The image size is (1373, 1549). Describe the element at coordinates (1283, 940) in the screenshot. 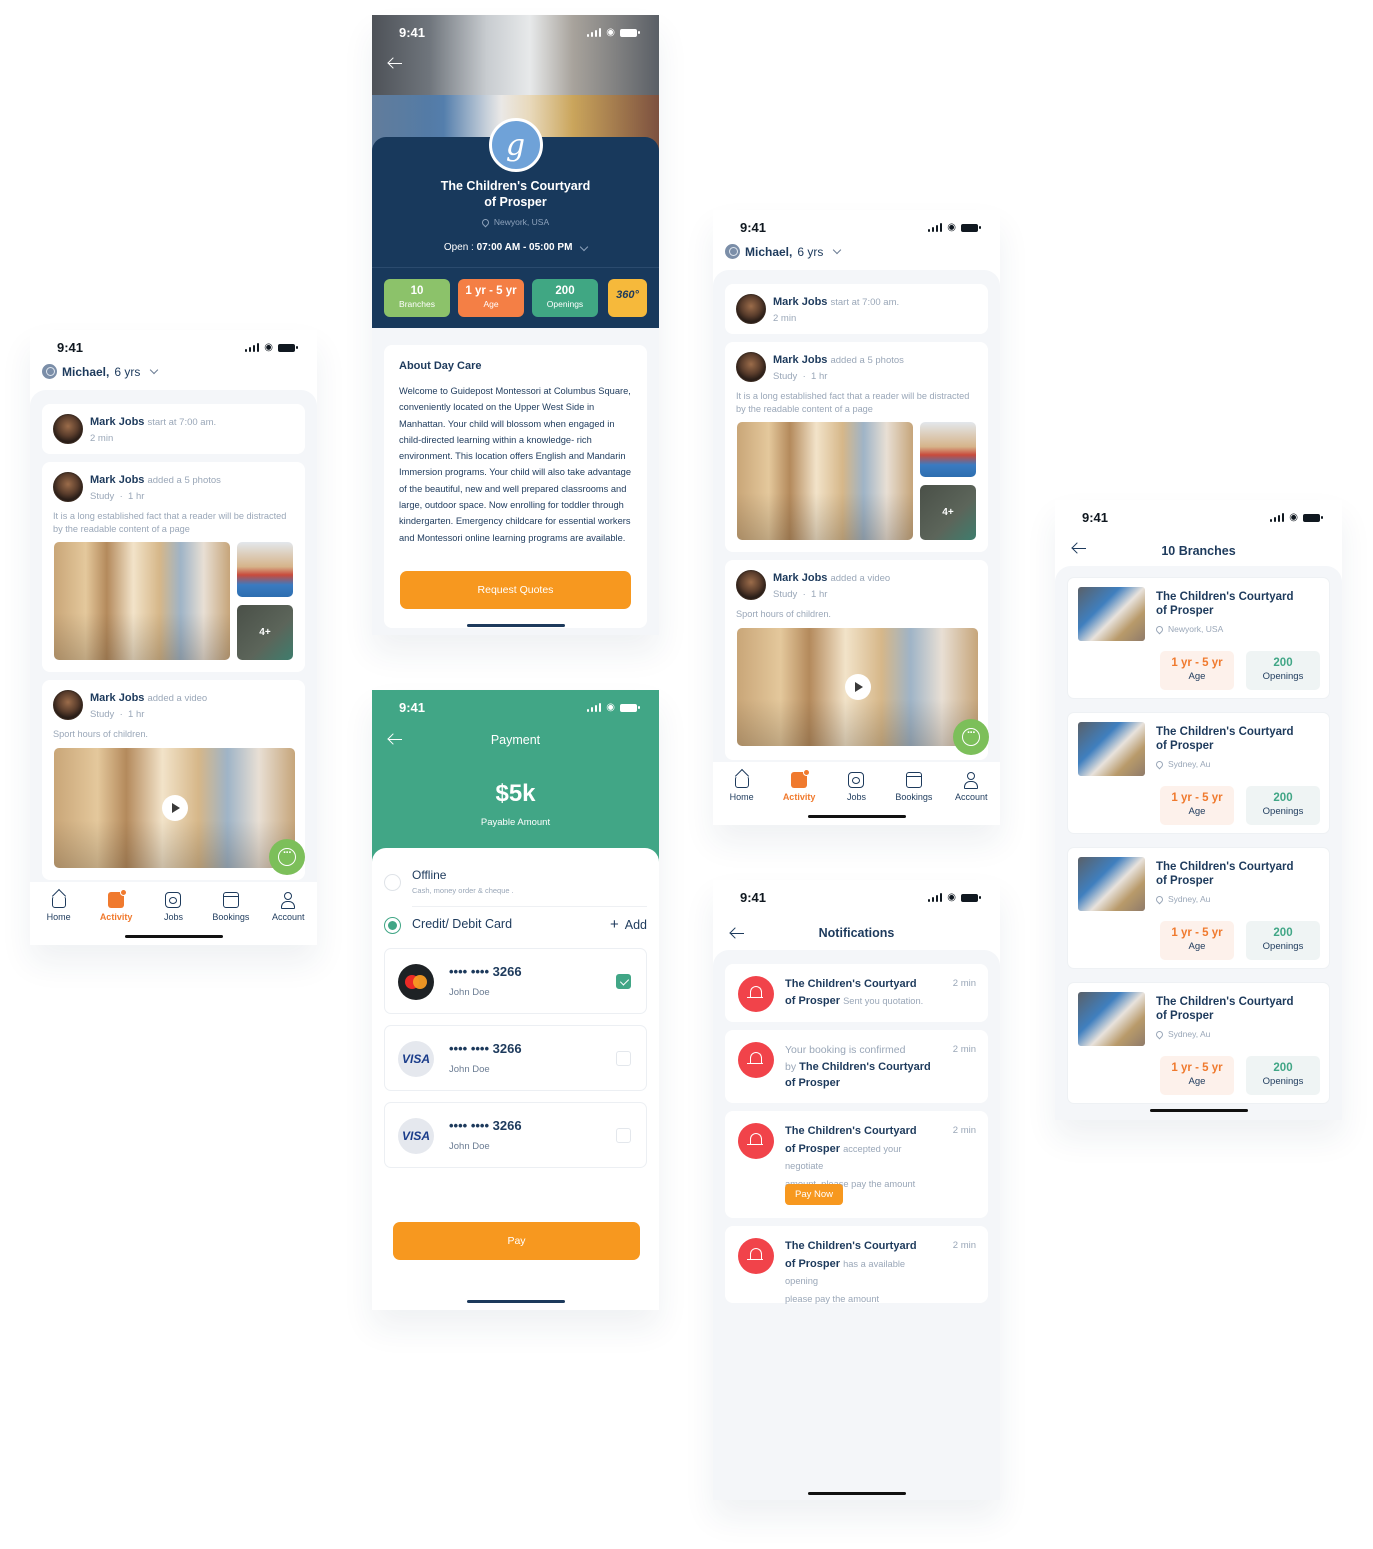

I see `openings-badge: 200 Openings` at that location.